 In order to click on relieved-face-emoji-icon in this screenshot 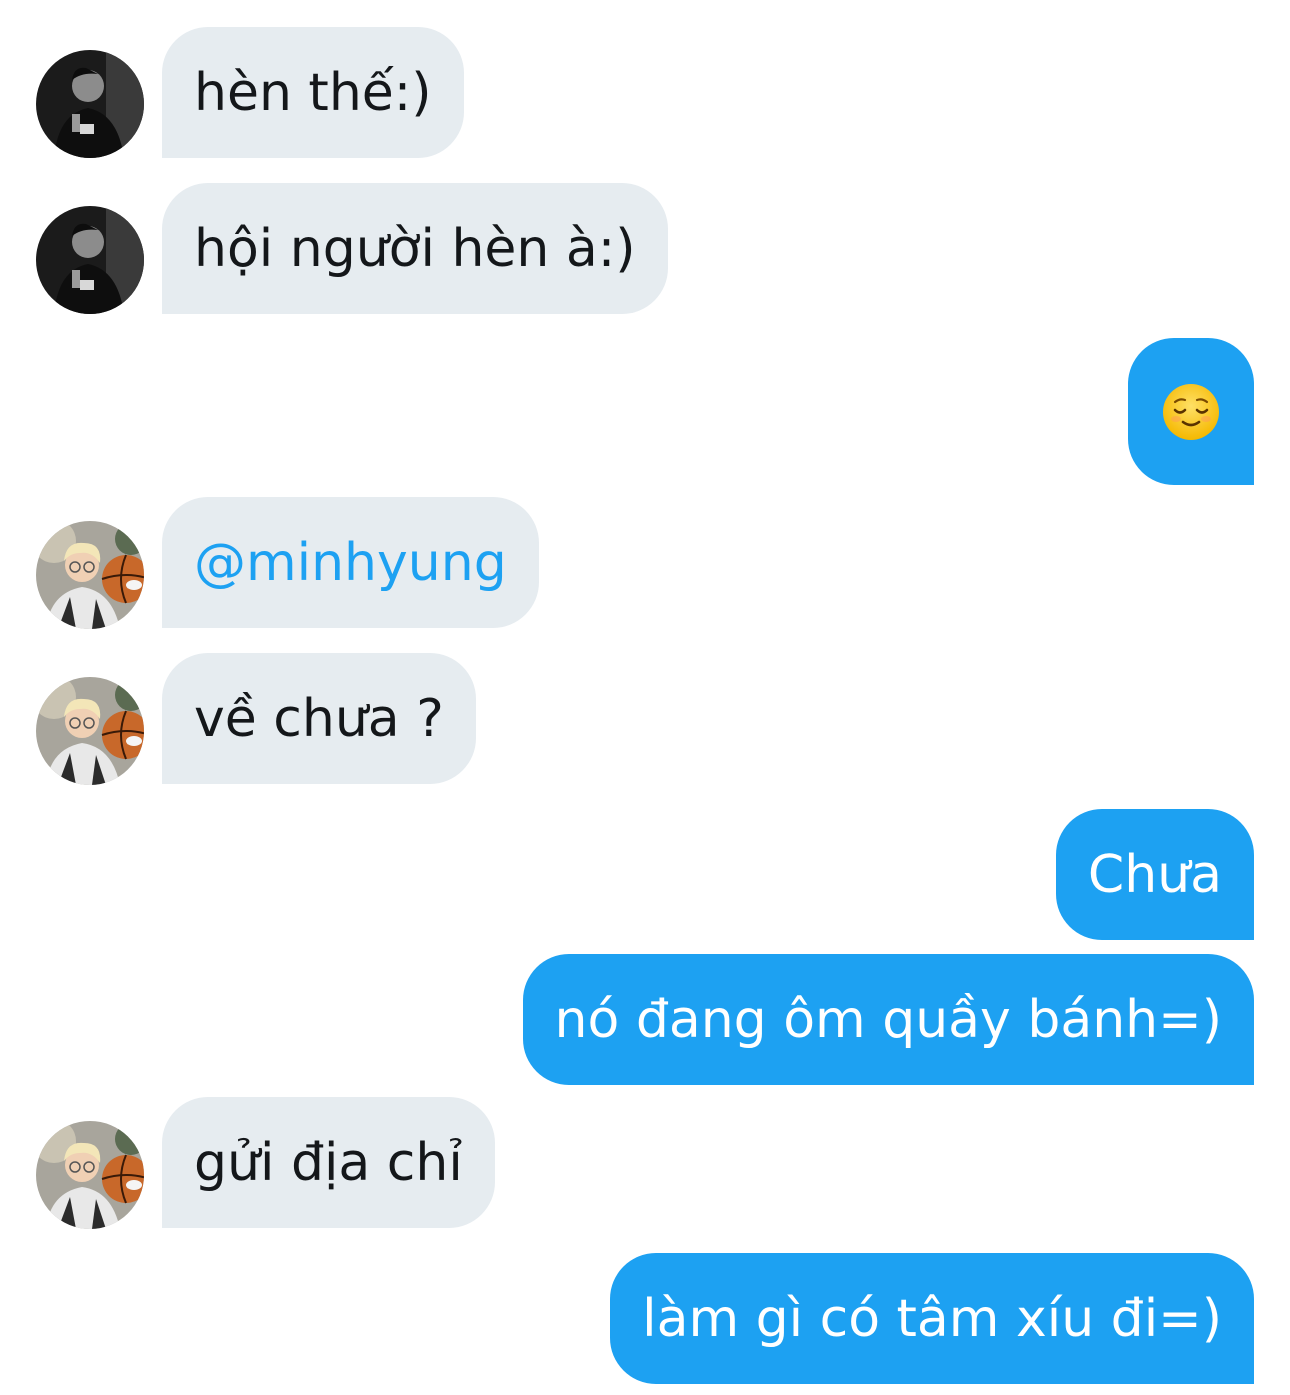, I will do `click(1191, 411)`.